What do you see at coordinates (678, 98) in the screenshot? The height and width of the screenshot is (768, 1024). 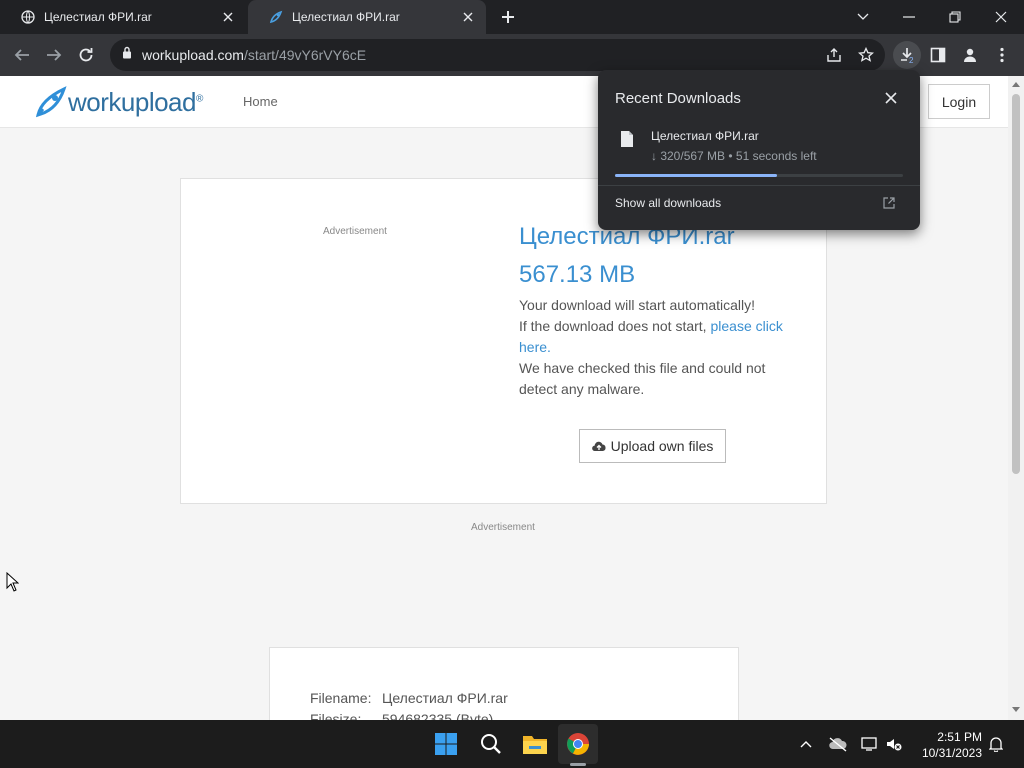 I see `downloads-title: Recent Downloads` at bounding box center [678, 98].